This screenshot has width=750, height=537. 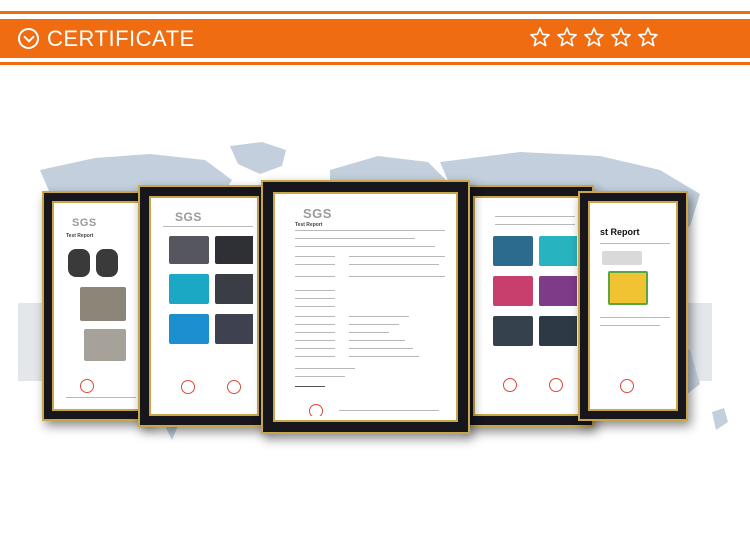 I want to click on rating-stars, so click(x=594, y=37).